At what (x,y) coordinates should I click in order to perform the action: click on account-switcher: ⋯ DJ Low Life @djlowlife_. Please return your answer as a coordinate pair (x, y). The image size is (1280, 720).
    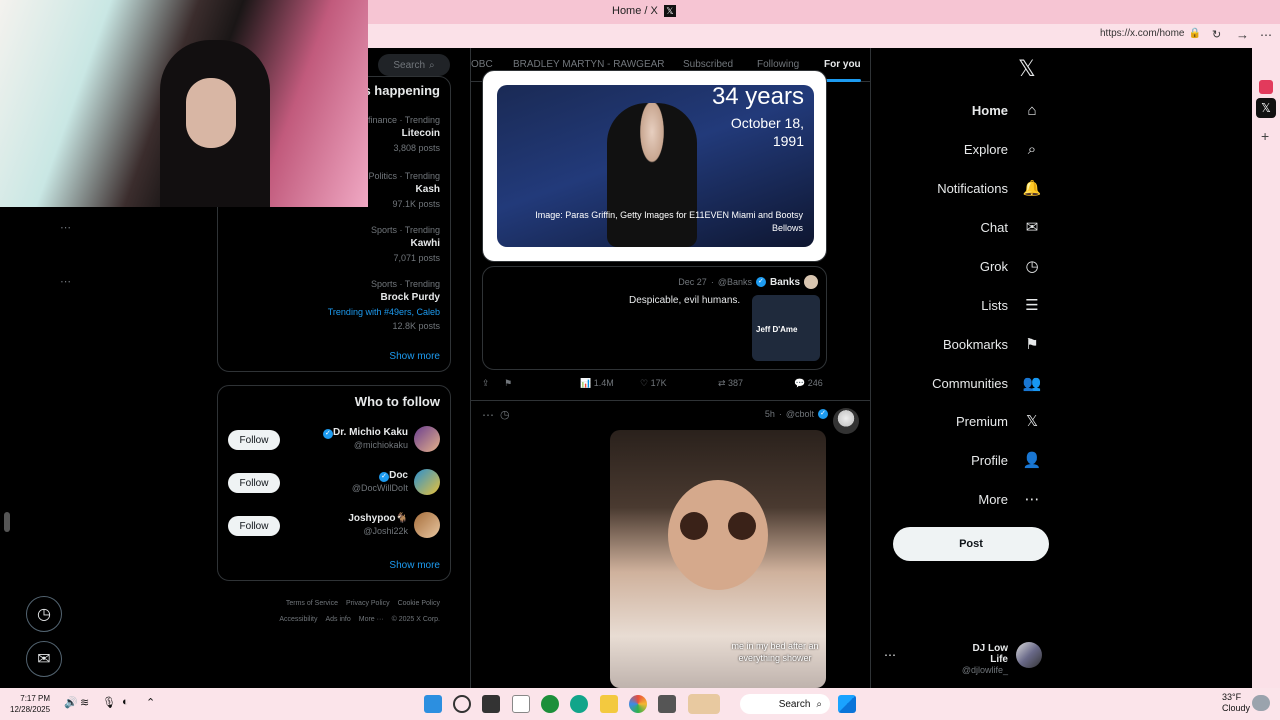
    Looking at the image, I should click on (962, 657).